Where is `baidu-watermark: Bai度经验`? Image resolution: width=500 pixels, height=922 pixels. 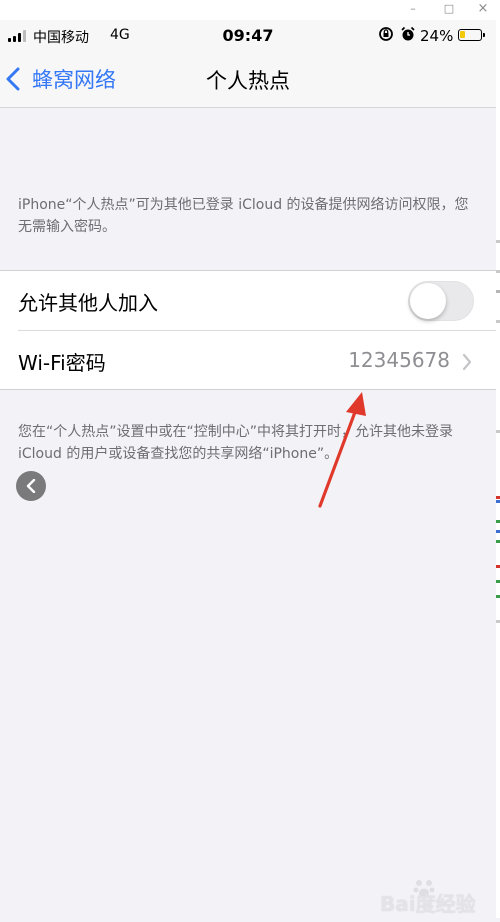 baidu-watermark: Bai度经验 is located at coordinates (430, 901).